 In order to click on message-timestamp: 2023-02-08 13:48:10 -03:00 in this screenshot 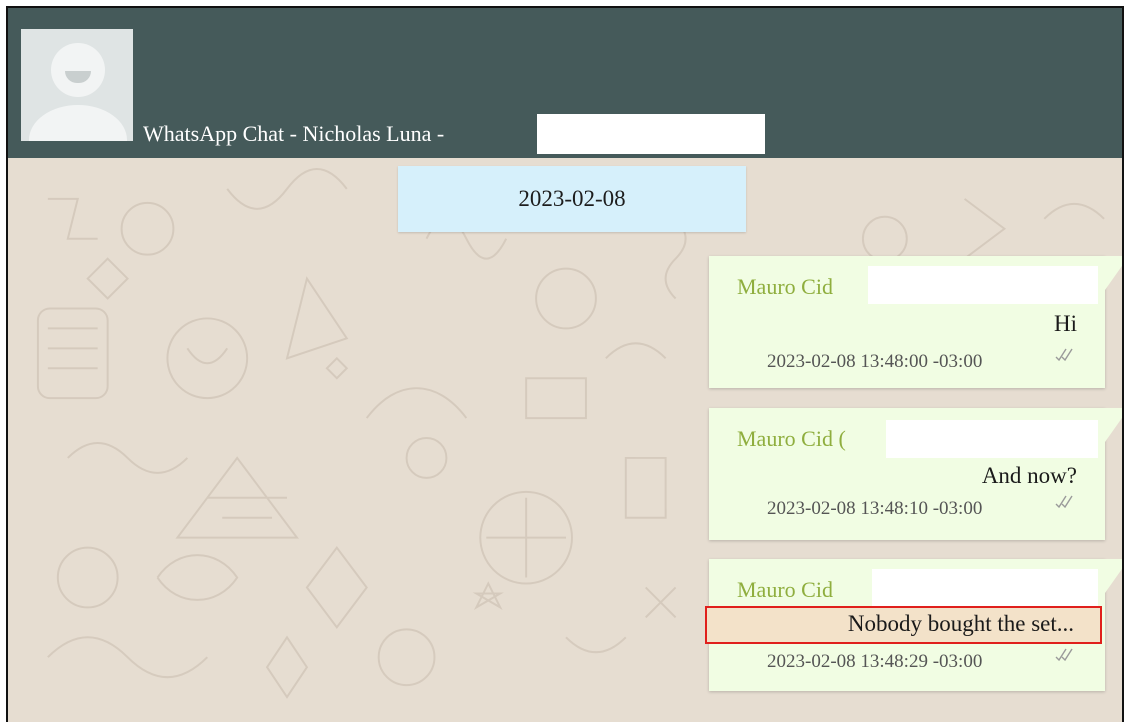, I will do `click(875, 508)`.